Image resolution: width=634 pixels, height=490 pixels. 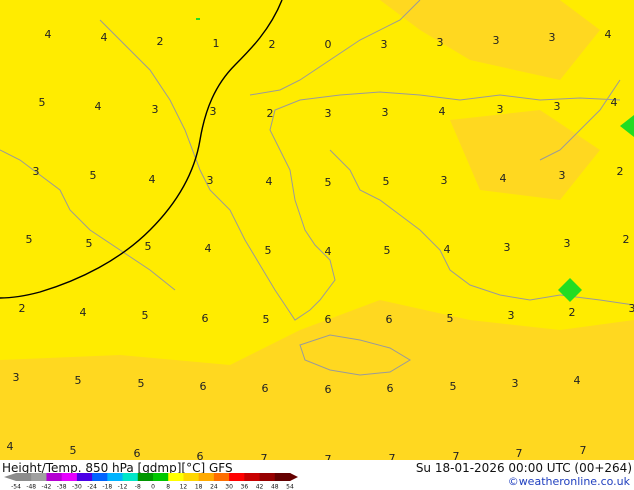 I want to click on color-scale-tick-label: 18, so click(x=199, y=487).